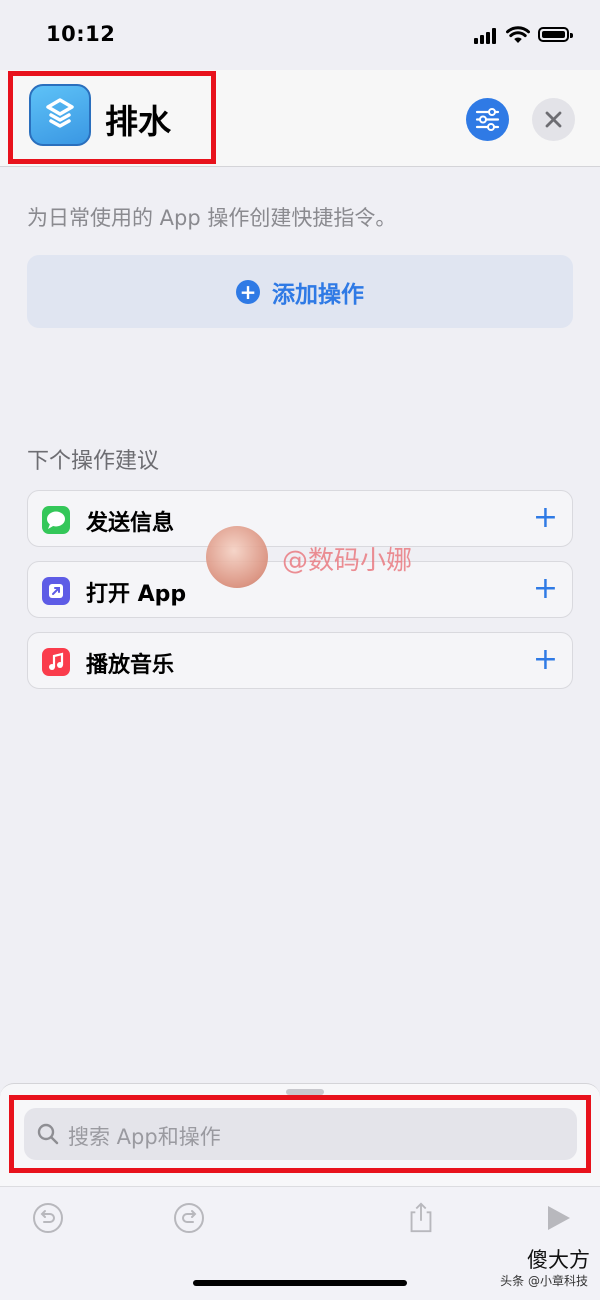  Describe the element at coordinates (130, 665) in the screenshot. I see `suggestion-label: 播放音乐` at that location.